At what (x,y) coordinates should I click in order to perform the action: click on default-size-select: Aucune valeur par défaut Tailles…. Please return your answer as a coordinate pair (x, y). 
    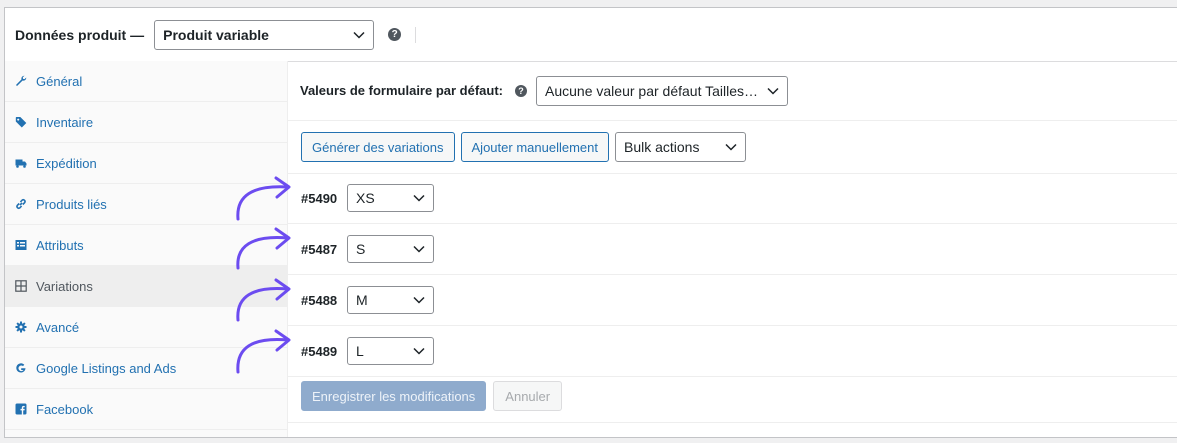
    Looking at the image, I should click on (662, 90).